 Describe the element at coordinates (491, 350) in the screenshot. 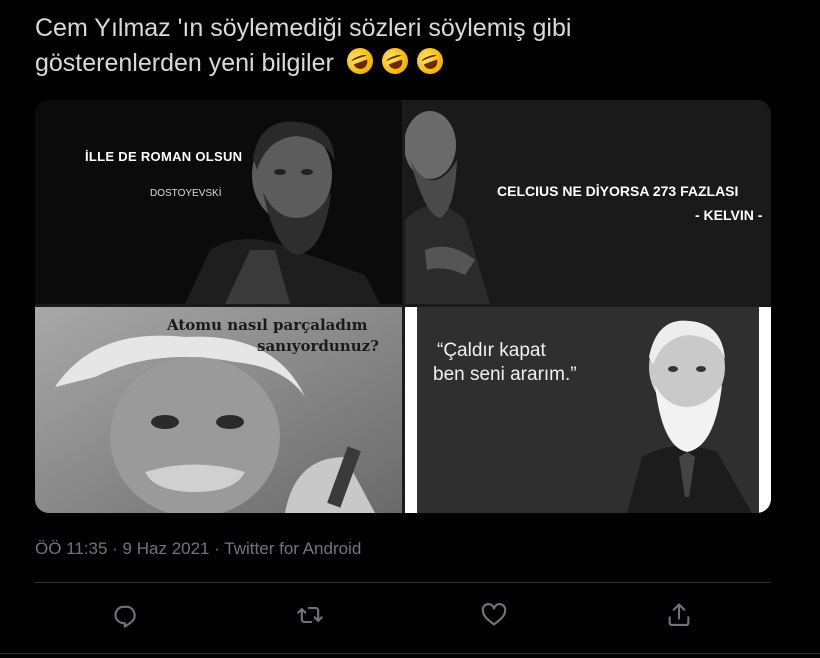

I see `caption-line1: “Çaldır kapat` at that location.